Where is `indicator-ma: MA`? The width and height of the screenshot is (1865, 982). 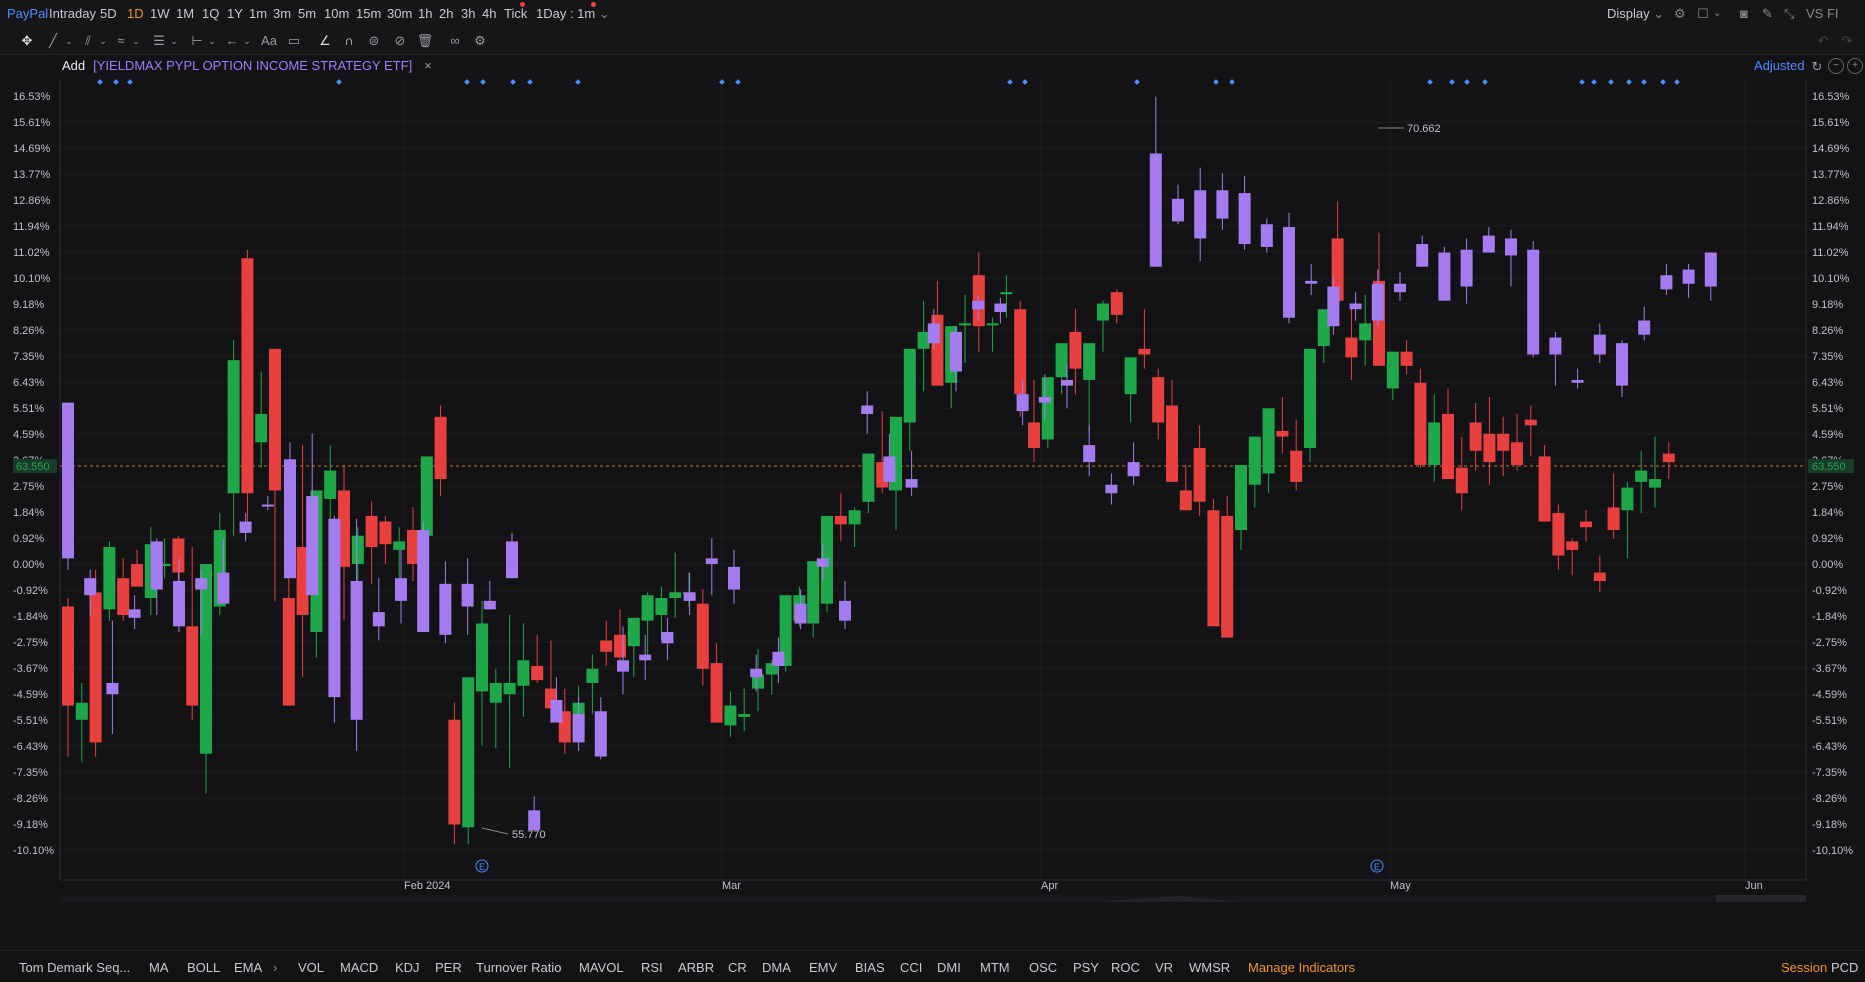 indicator-ma: MA is located at coordinates (159, 967).